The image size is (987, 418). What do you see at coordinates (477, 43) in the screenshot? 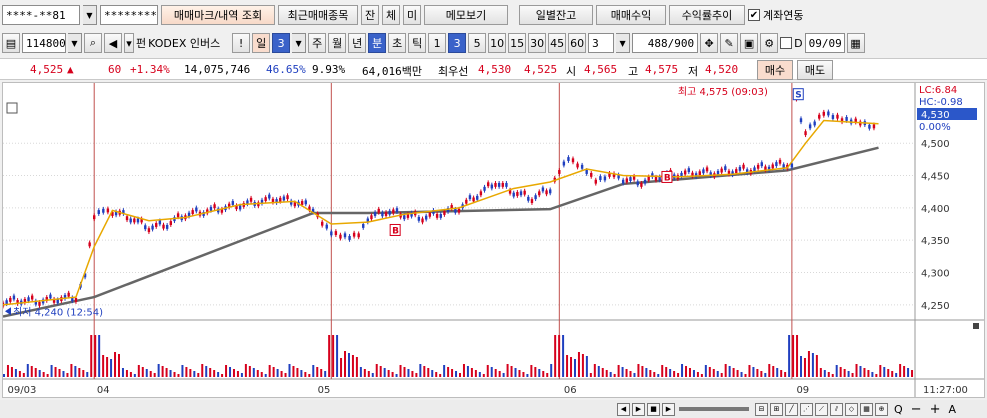
I see `interval-5-button: 5` at bounding box center [477, 43].